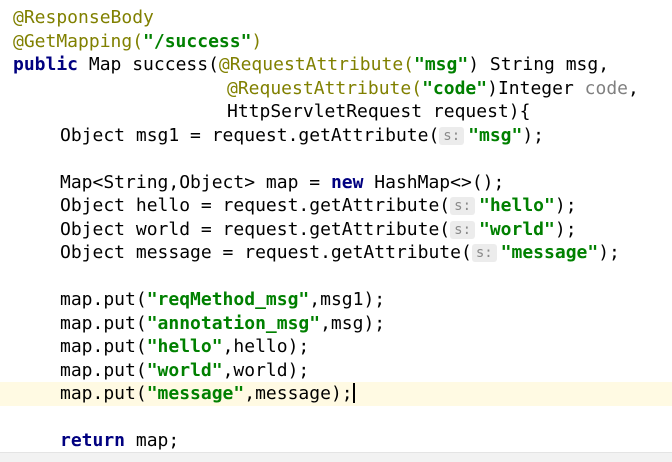  Describe the element at coordinates (257, 41) in the screenshot. I see `annotation-token: )` at that location.